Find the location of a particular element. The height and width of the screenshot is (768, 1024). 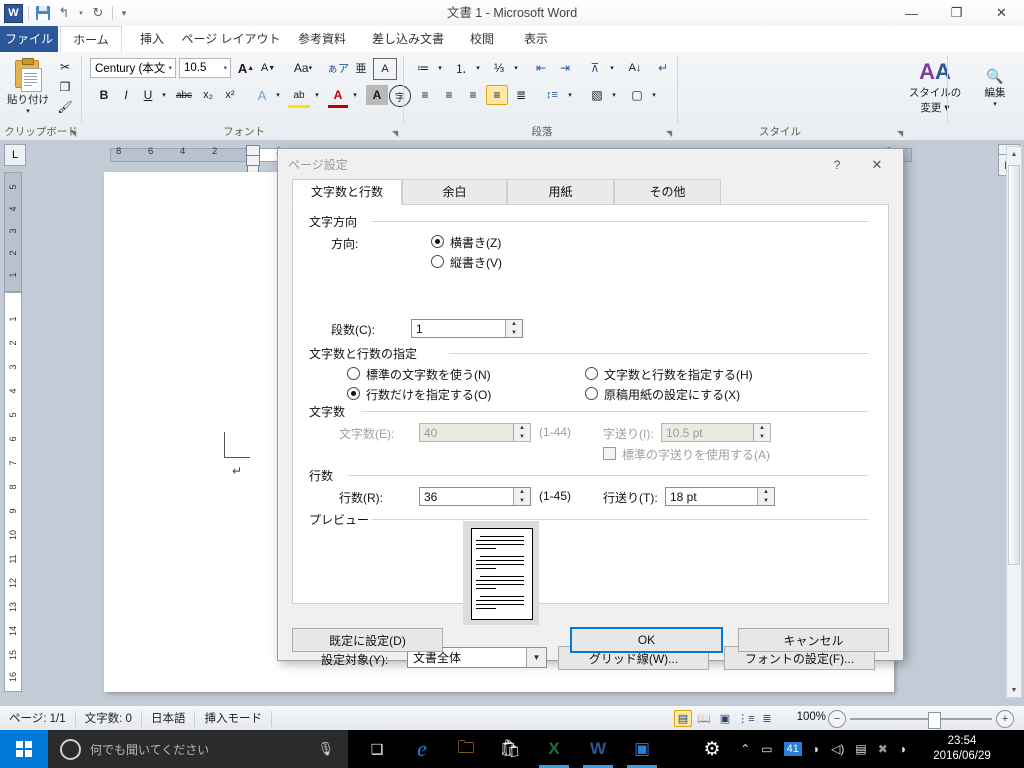

enclose-characters-icon: 亜 is located at coordinates (361, 68).